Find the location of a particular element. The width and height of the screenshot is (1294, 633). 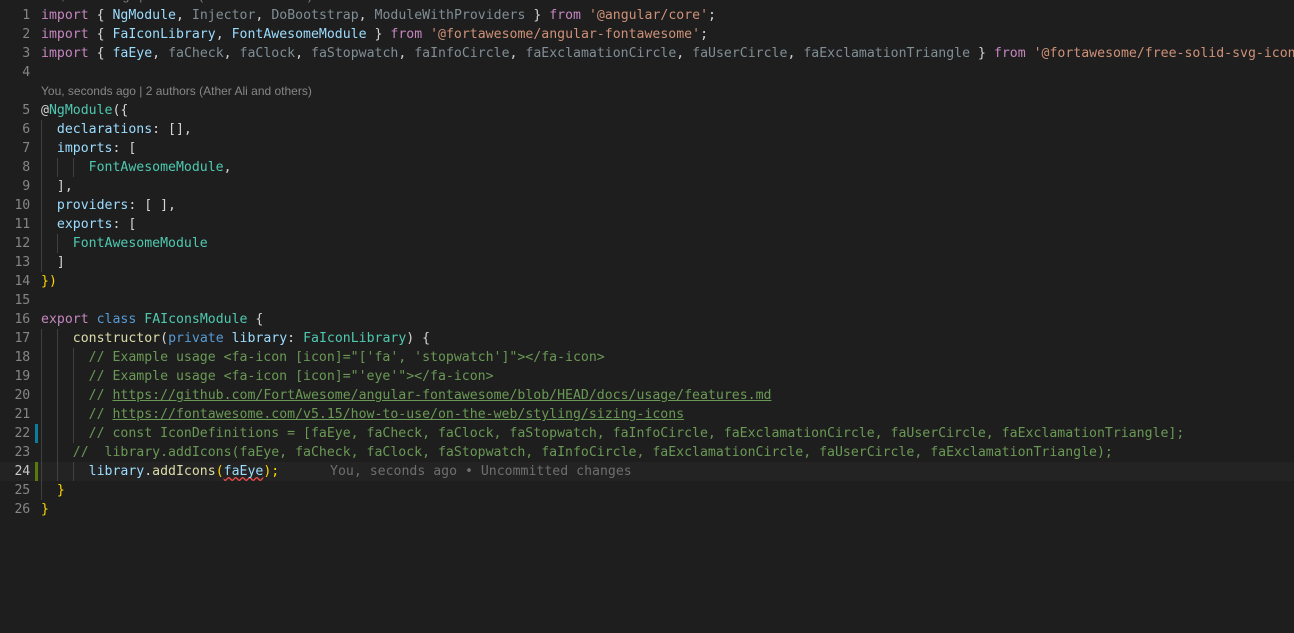

editor-row: 12 FontAwesomeModule is located at coordinates (647, 243).